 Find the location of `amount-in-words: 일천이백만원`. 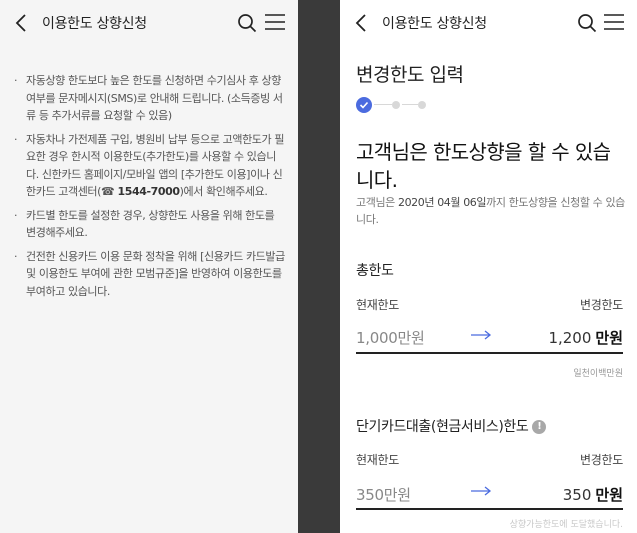

amount-in-words: 일천이백만원 is located at coordinates (598, 374).